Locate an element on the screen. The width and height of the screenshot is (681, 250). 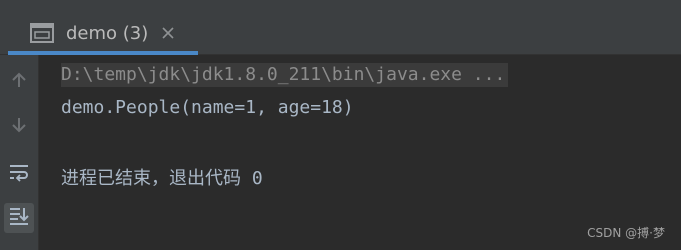
tab-demo: demo (3) is located at coordinates (103, 33).